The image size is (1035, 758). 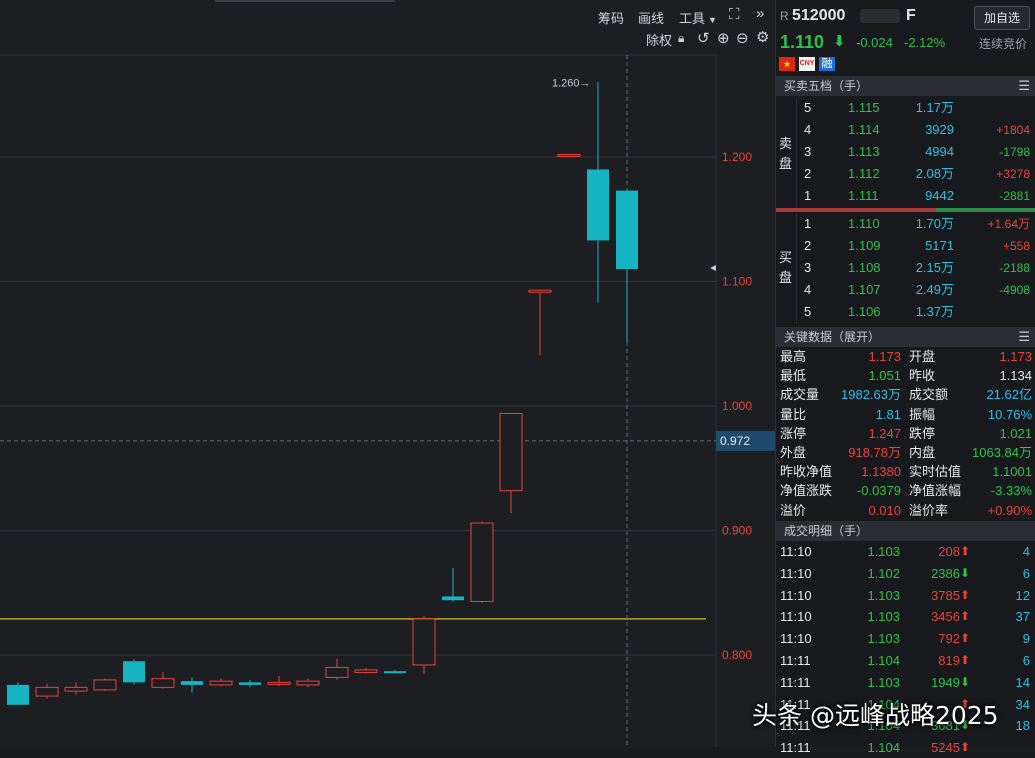 I want to click on key-data-value: 1.81, so click(x=888, y=414).